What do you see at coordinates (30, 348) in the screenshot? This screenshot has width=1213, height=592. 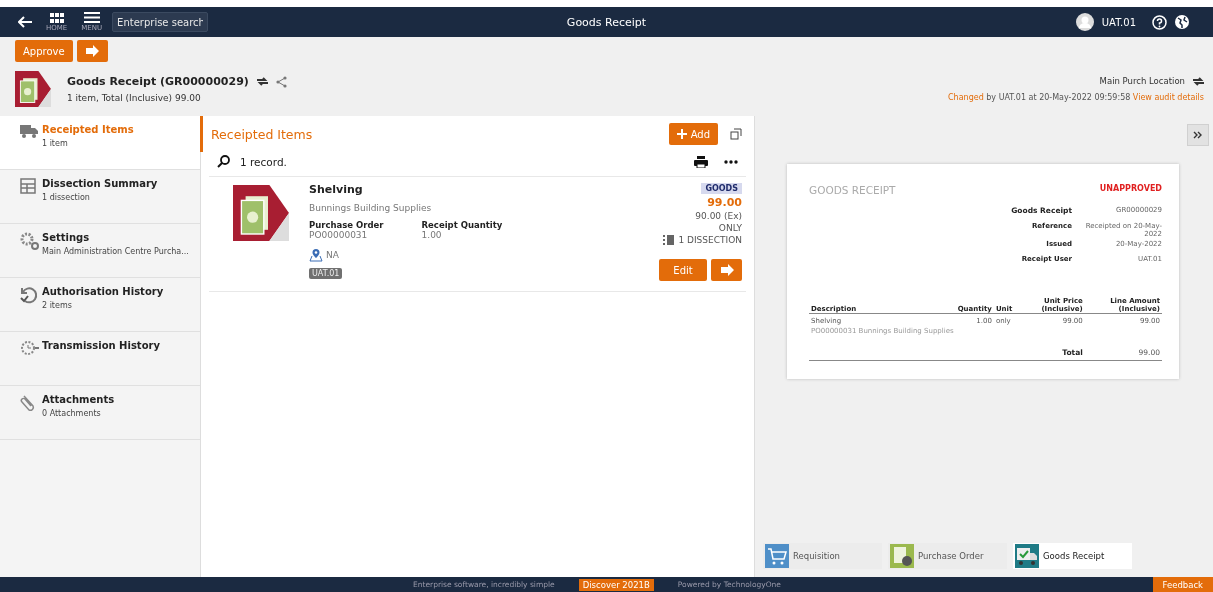 I see `clock-gear-icon` at bounding box center [30, 348].